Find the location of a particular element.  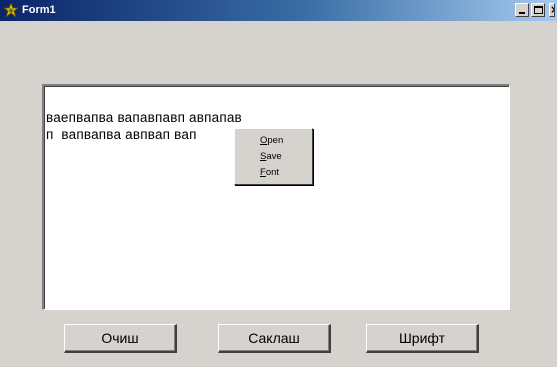

menu-item-font: Font is located at coordinates (273, 173).